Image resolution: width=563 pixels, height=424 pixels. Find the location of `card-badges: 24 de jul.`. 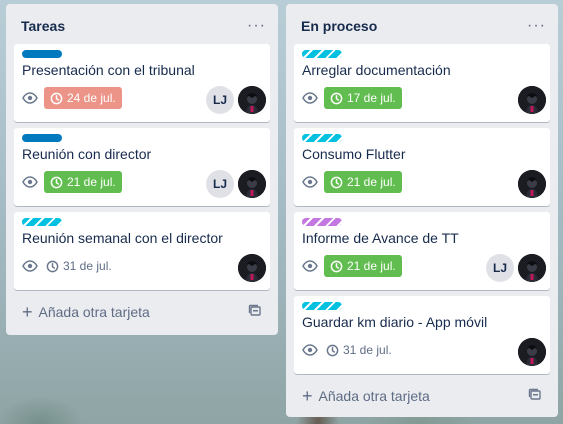

card-badges: 24 de jul. is located at coordinates (72, 98).